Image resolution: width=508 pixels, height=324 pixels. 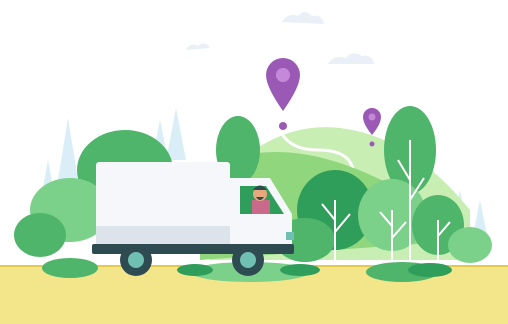 What do you see at coordinates (193, 219) in the screenshot?
I see `delivery-truck-icon` at bounding box center [193, 219].